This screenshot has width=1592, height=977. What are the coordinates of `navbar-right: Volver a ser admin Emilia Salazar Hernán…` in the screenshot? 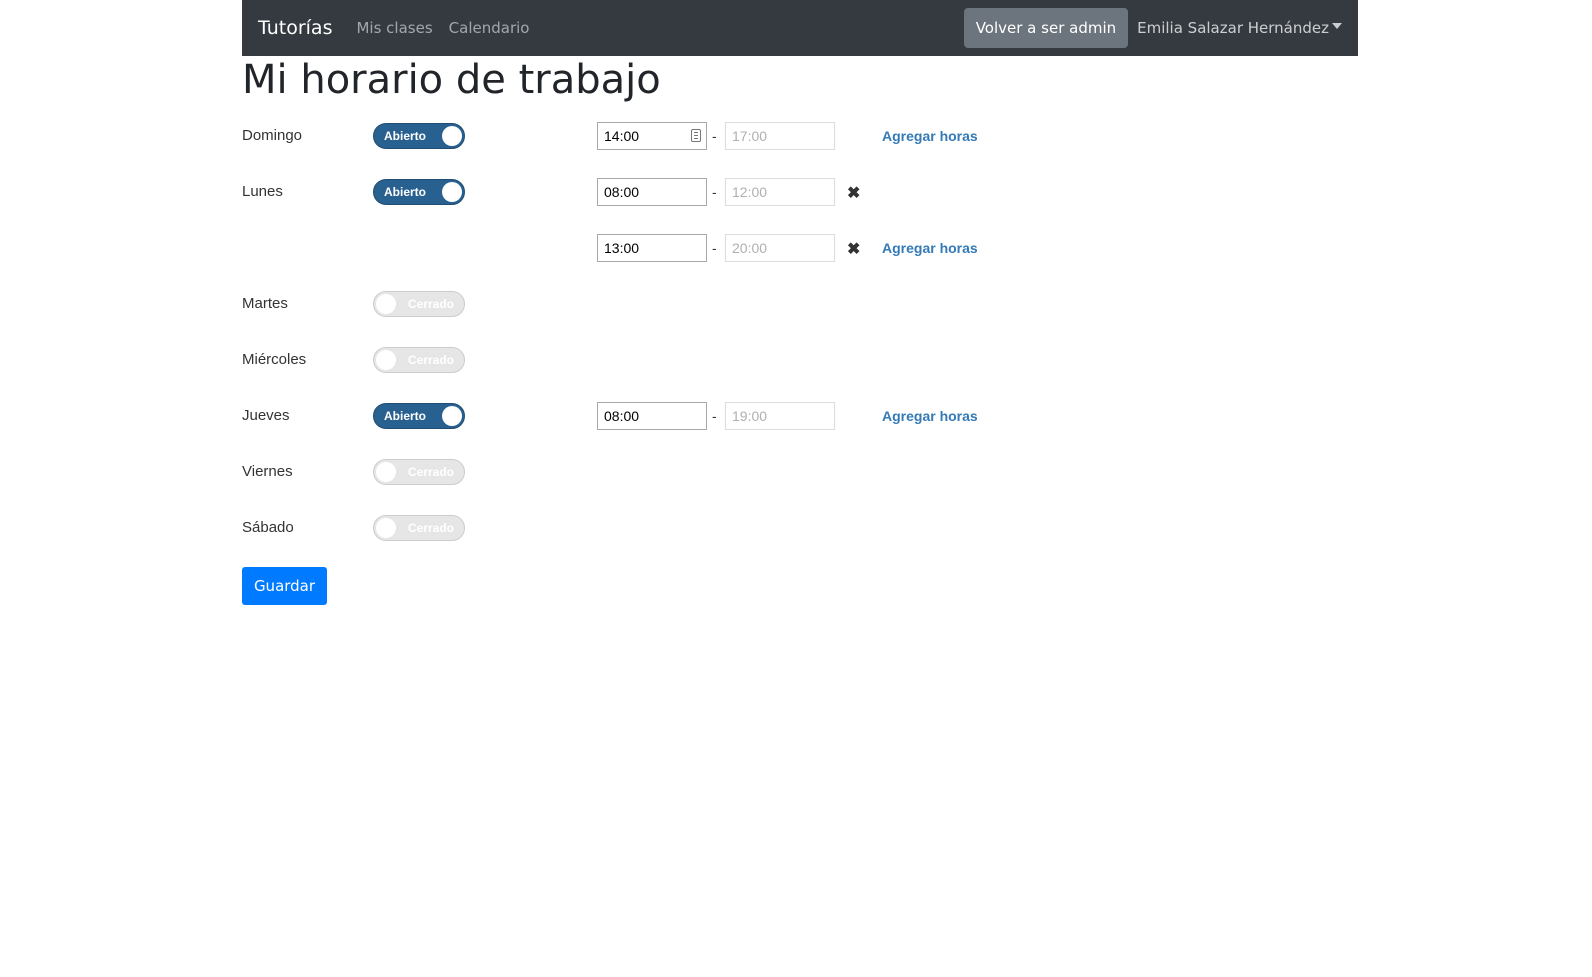 It's located at (1152, 28).